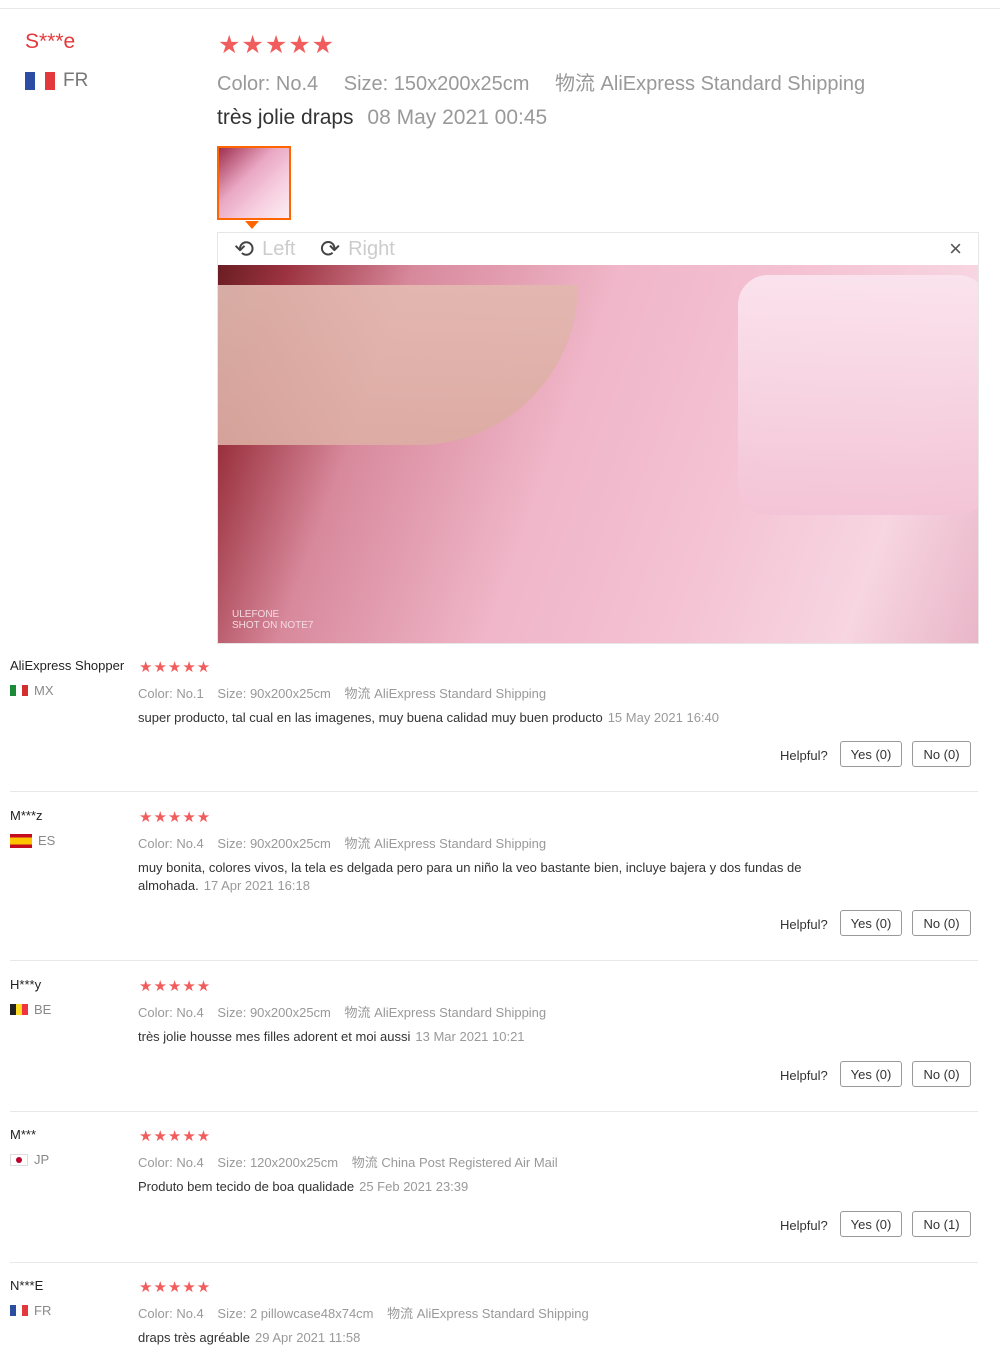  What do you see at coordinates (26, 984) in the screenshot?
I see `reviewer-name: H***y` at bounding box center [26, 984].